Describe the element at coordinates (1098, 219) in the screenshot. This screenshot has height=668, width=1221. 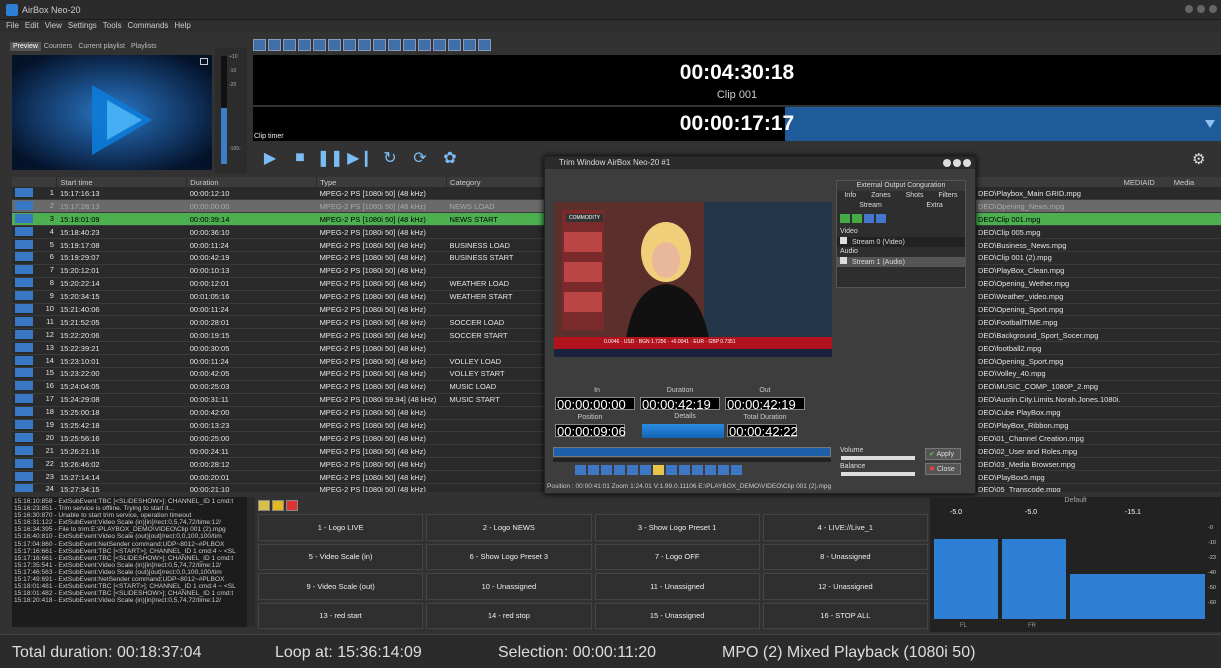
I see `table-row: DEO\Clip 001.mpg` at that location.